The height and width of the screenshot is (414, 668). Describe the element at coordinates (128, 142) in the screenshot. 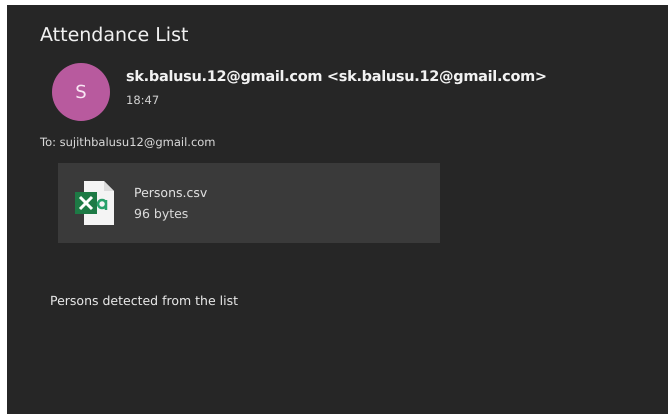

I see `recipient-line: To: sujithbalusu12@gmail.com` at that location.